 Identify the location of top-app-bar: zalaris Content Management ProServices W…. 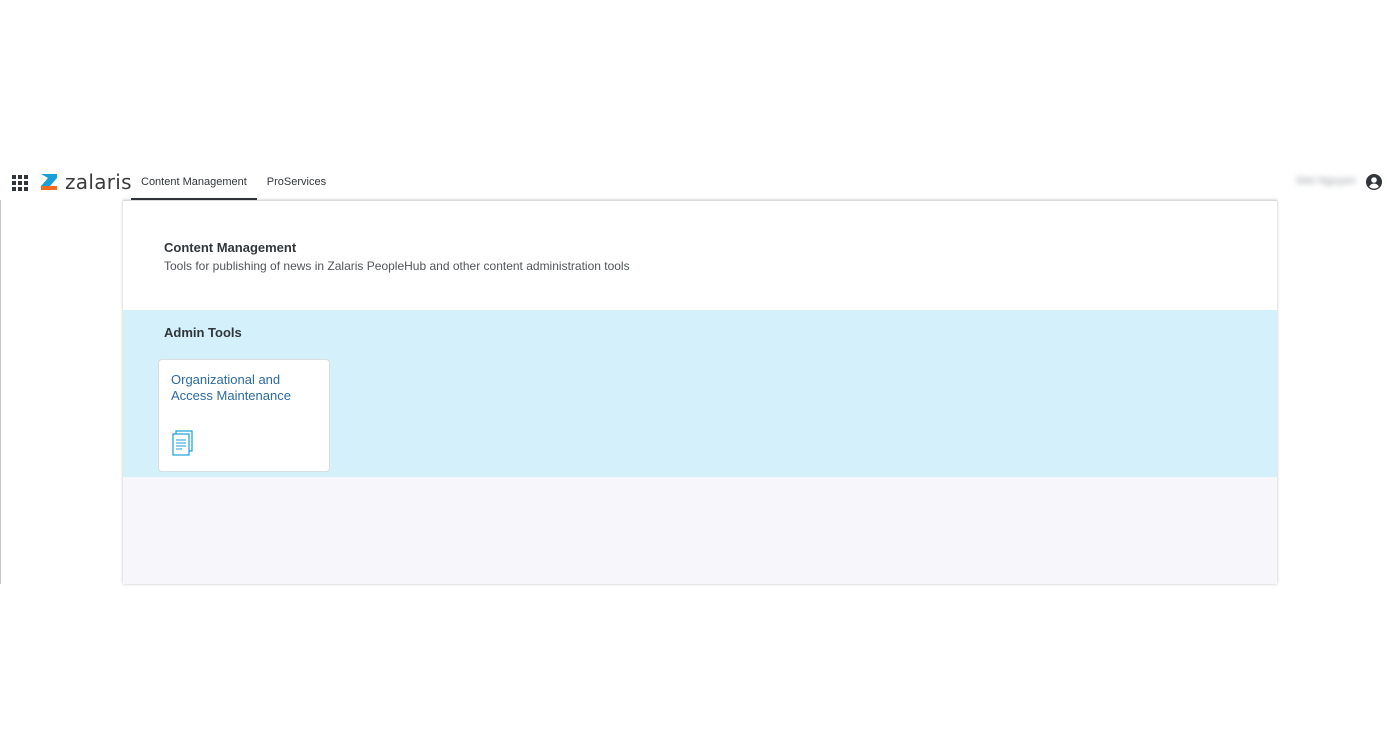
(700, 182).